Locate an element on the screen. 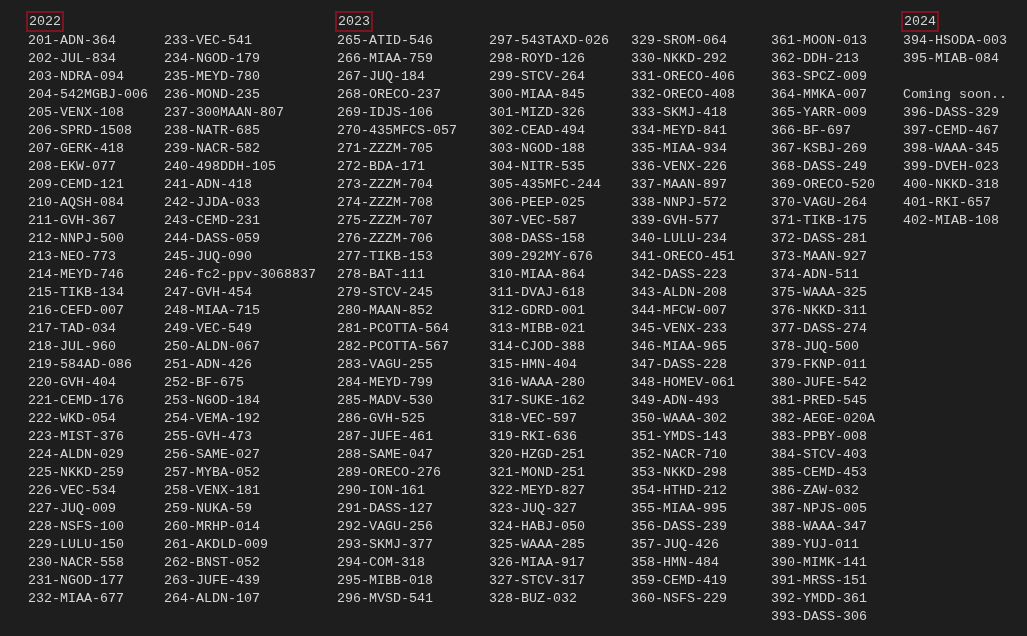 Image resolution: width=1027 pixels, height=636 pixels. code-entry: 325-WAAA-285 is located at coordinates (537, 545).